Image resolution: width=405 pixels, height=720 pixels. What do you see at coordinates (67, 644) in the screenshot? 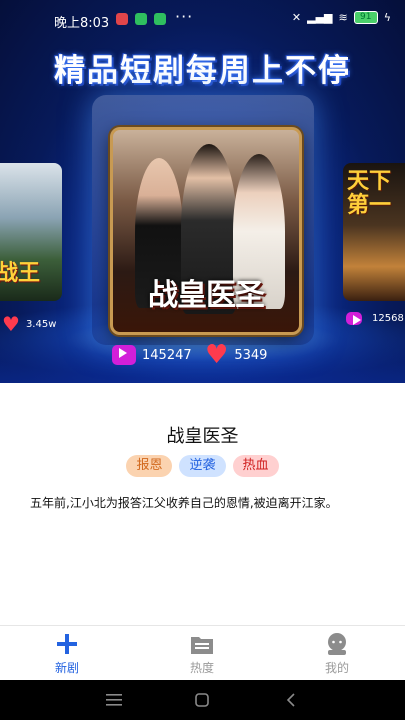
I see `plus-icon` at bounding box center [67, 644].